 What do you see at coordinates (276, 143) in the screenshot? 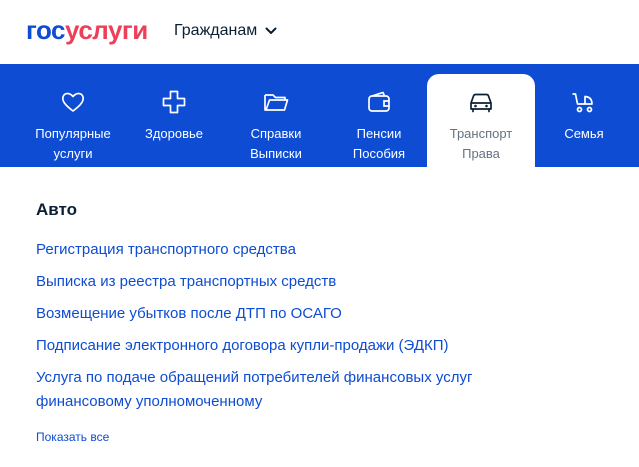
I see `category-label: Справки Выписки` at bounding box center [276, 143].